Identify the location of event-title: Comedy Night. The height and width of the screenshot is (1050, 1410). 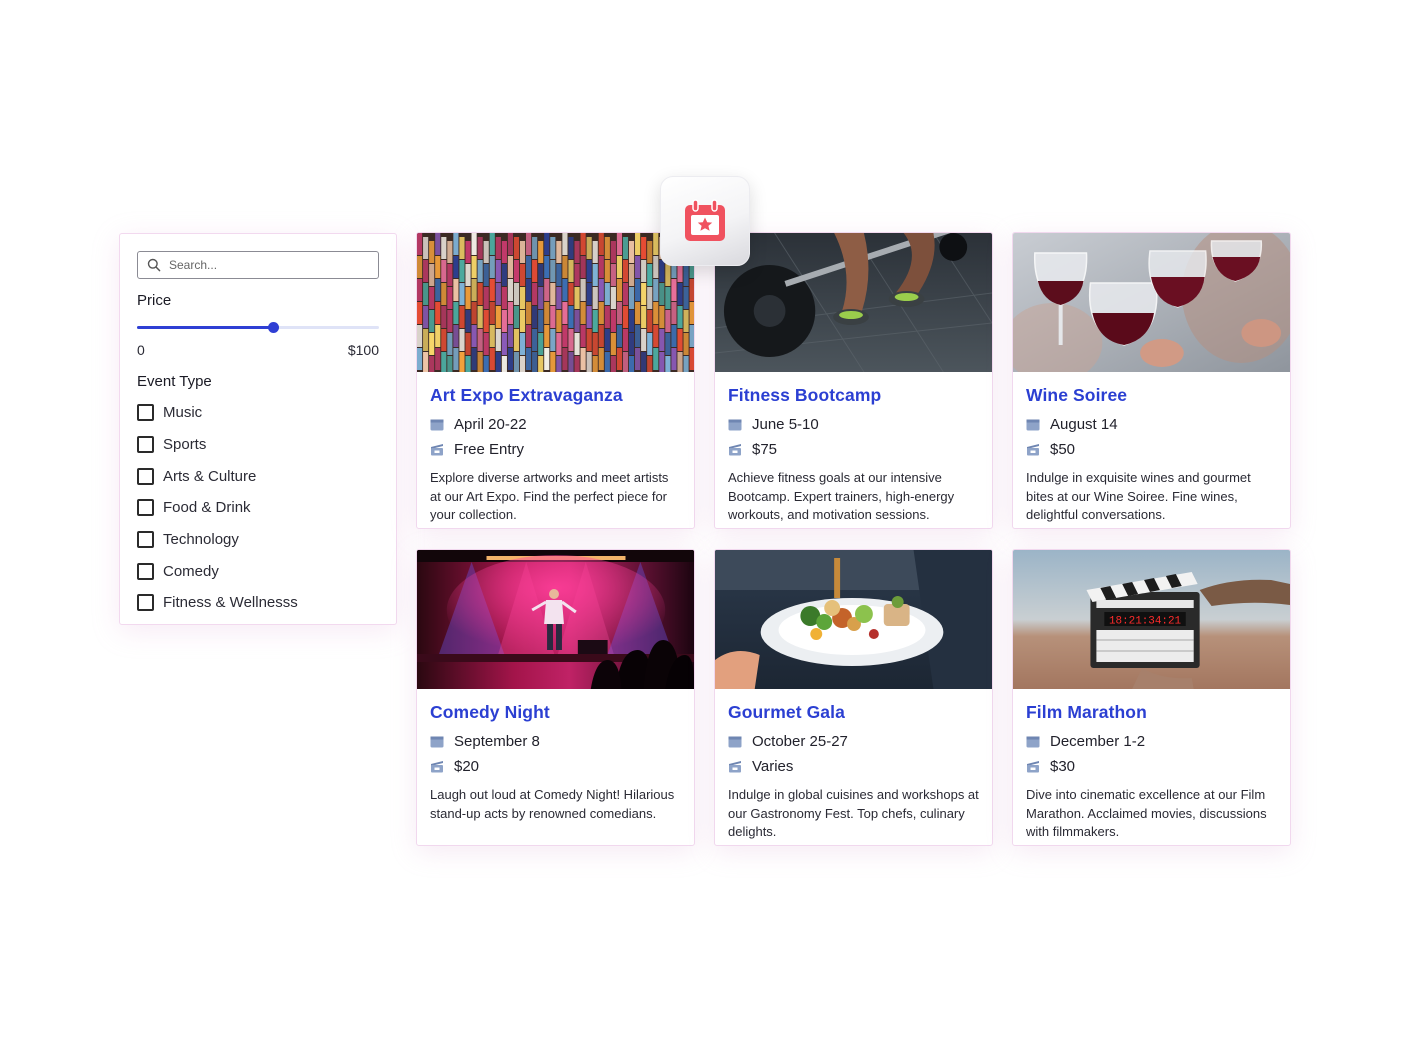
(555, 712).